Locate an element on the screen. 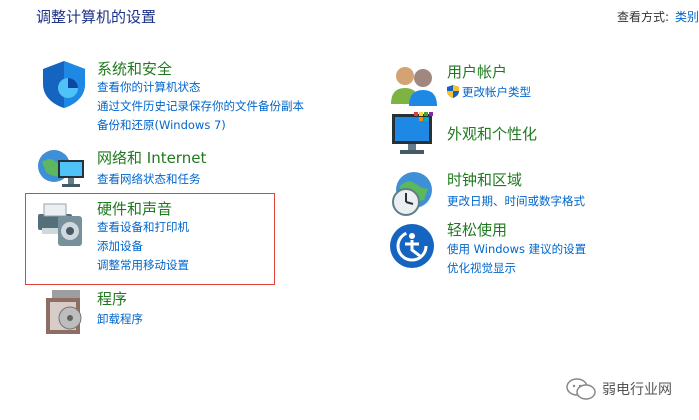  clock-globe-icon is located at coordinates (414, 194).